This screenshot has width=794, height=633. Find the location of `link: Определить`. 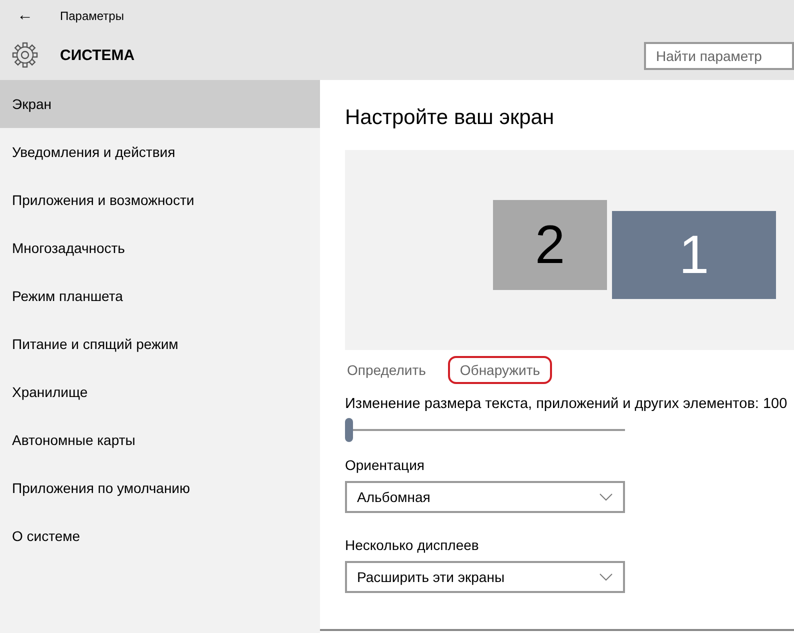

link: Определить is located at coordinates (391, 370).